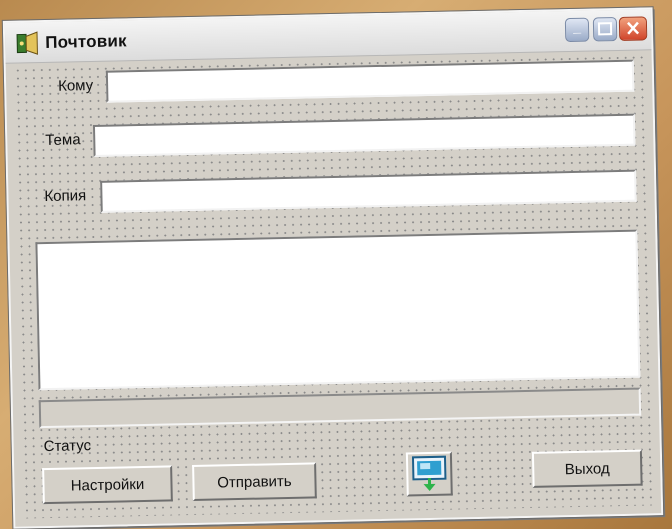 The image size is (672, 529). Describe the element at coordinates (107, 485) in the screenshot. I see `settings-button: Настройки` at that location.